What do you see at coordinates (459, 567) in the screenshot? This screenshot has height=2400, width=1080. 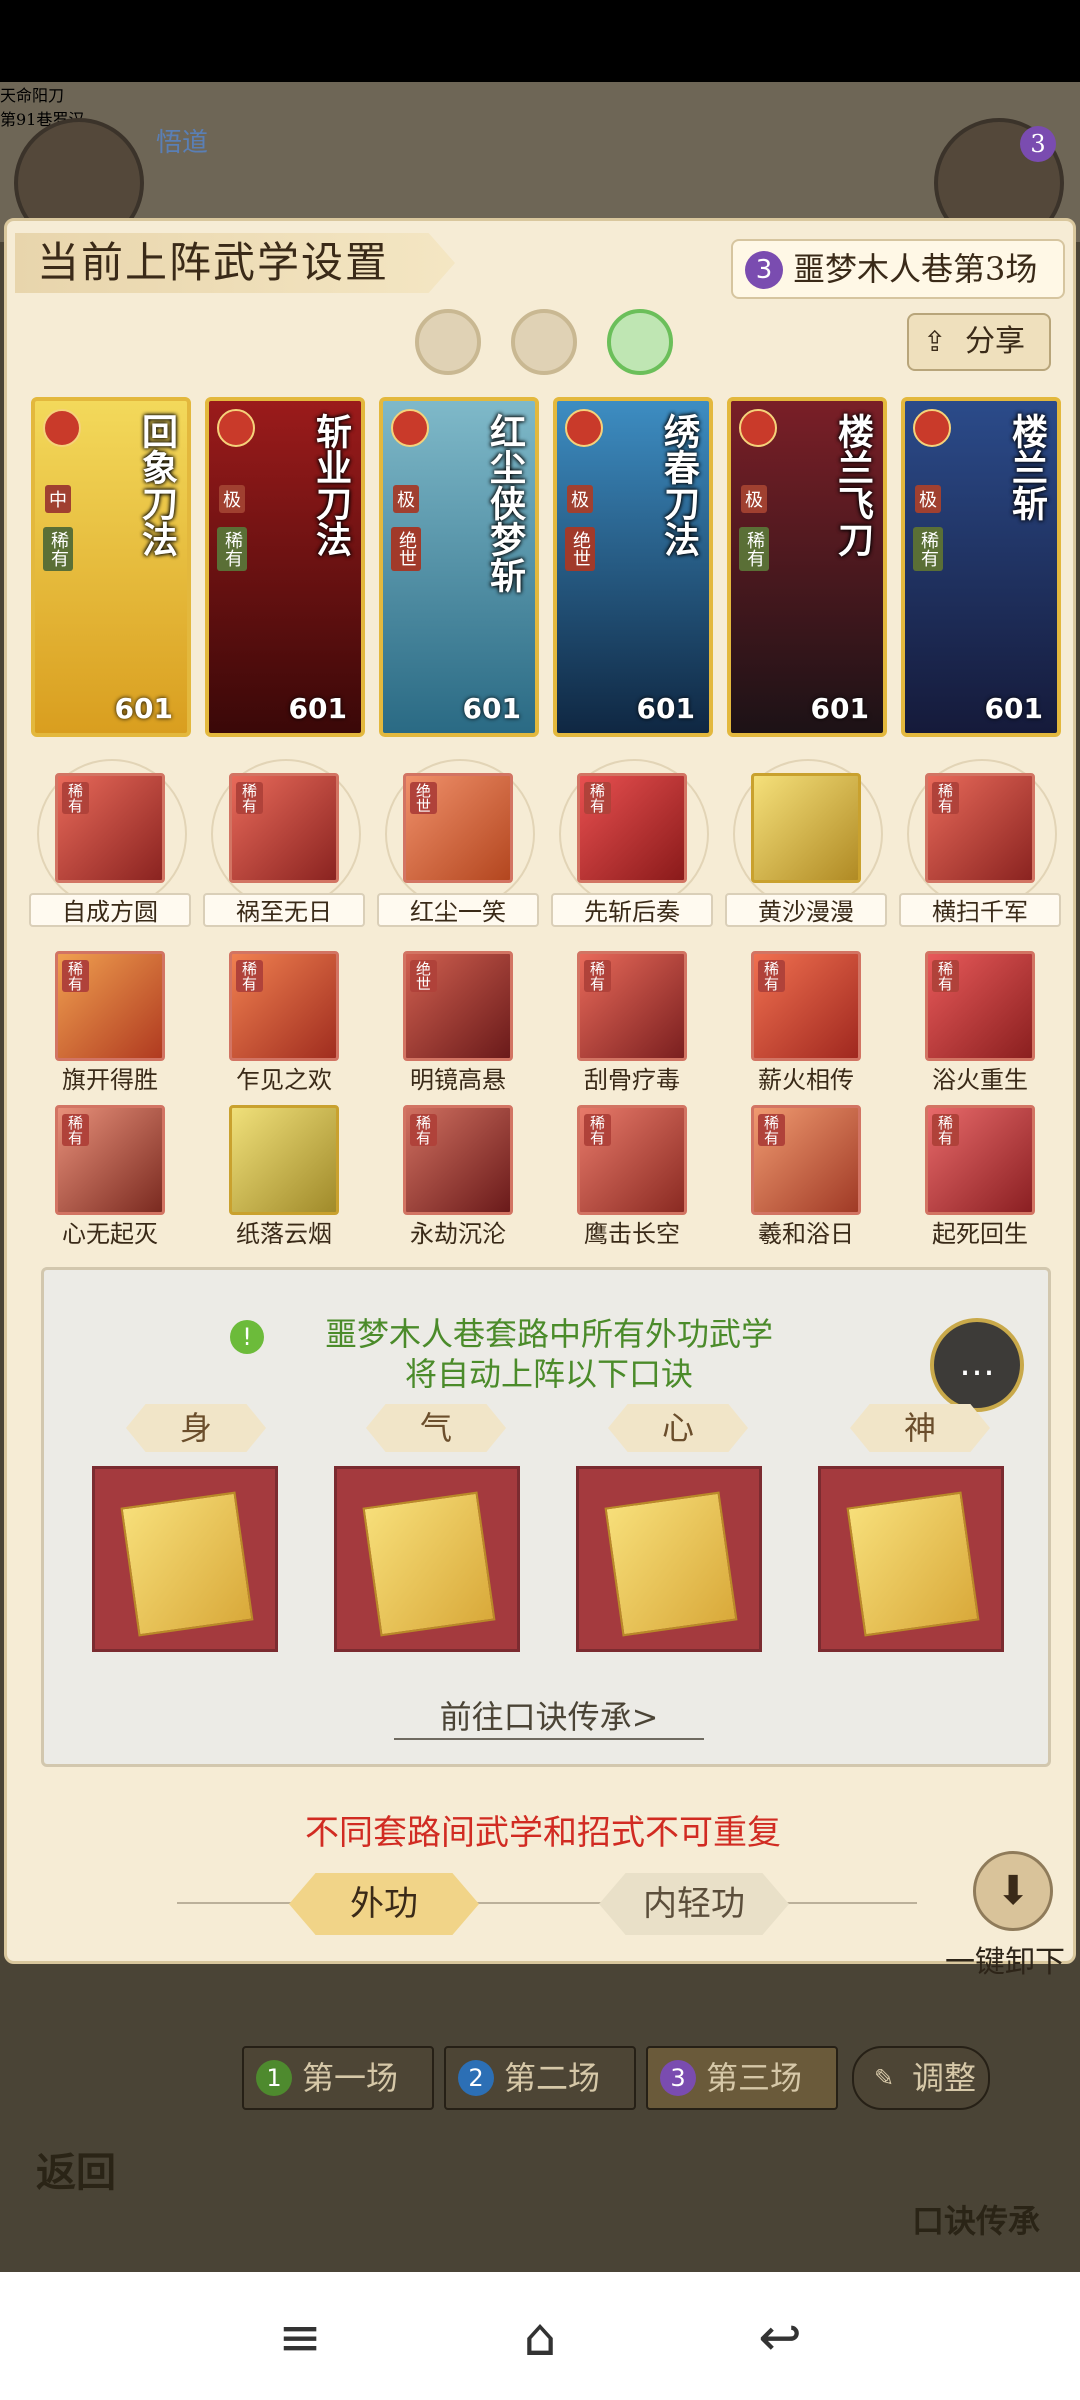 I see `martial-card-3: 红尘侠梦斩 极 绝世 601` at bounding box center [459, 567].